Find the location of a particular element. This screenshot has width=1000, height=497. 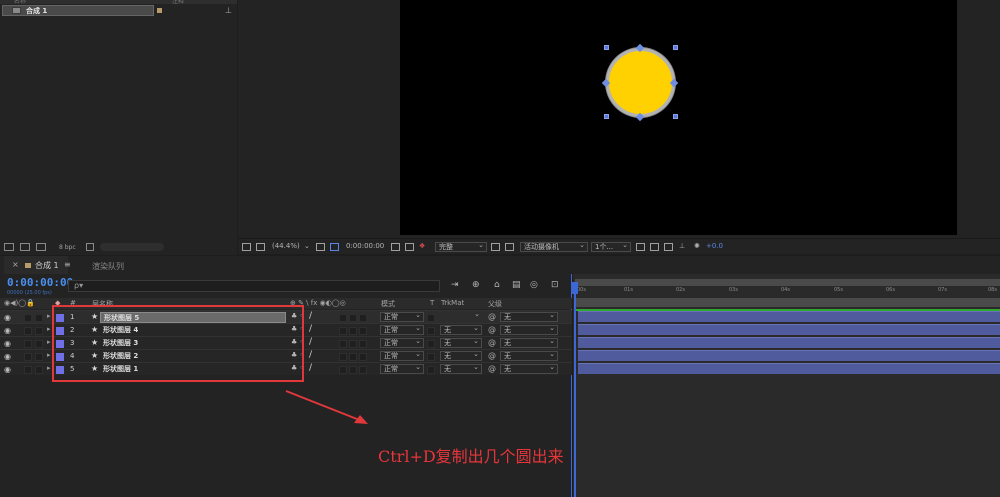

viewer-timecode: 0:00:00:00 is located at coordinates (365, 246).